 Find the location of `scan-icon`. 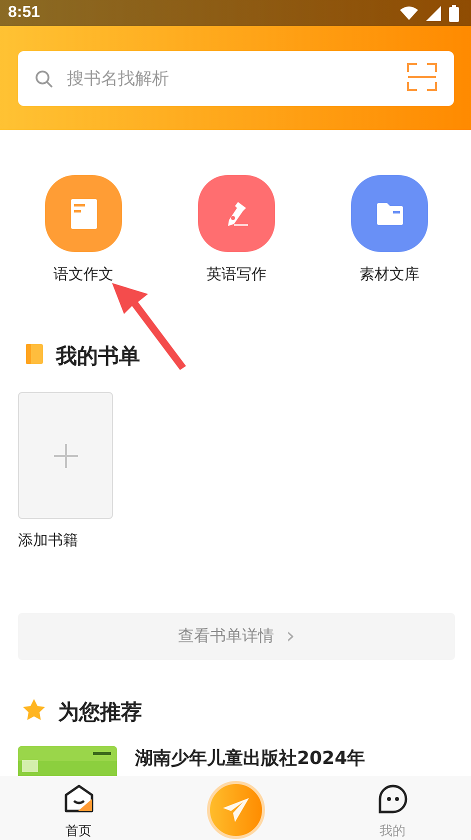

scan-icon is located at coordinates (422, 76).